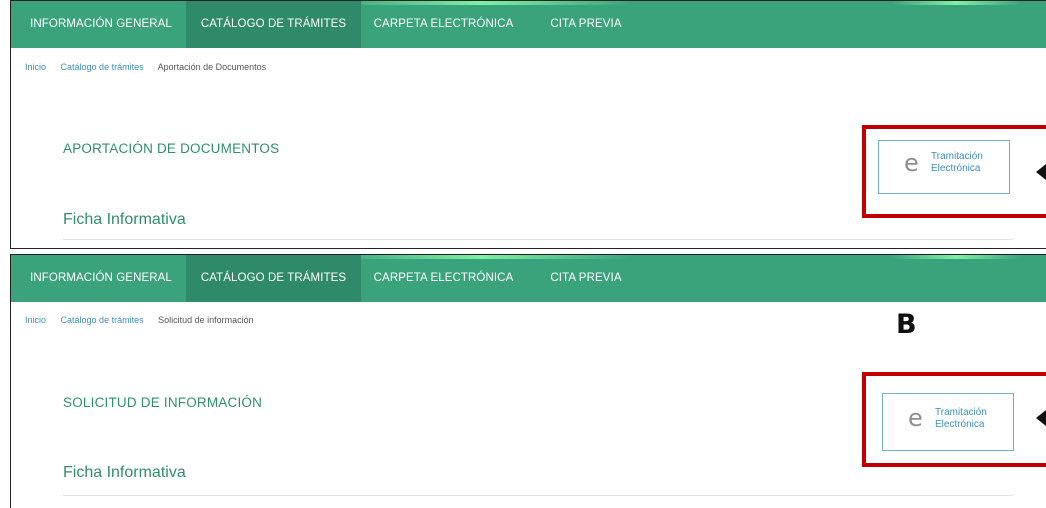  What do you see at coordinates (212, 67) in the screenshot?
I see `breadcrumb-current: Aportación de Documentos` at bounding box center [212, 67].